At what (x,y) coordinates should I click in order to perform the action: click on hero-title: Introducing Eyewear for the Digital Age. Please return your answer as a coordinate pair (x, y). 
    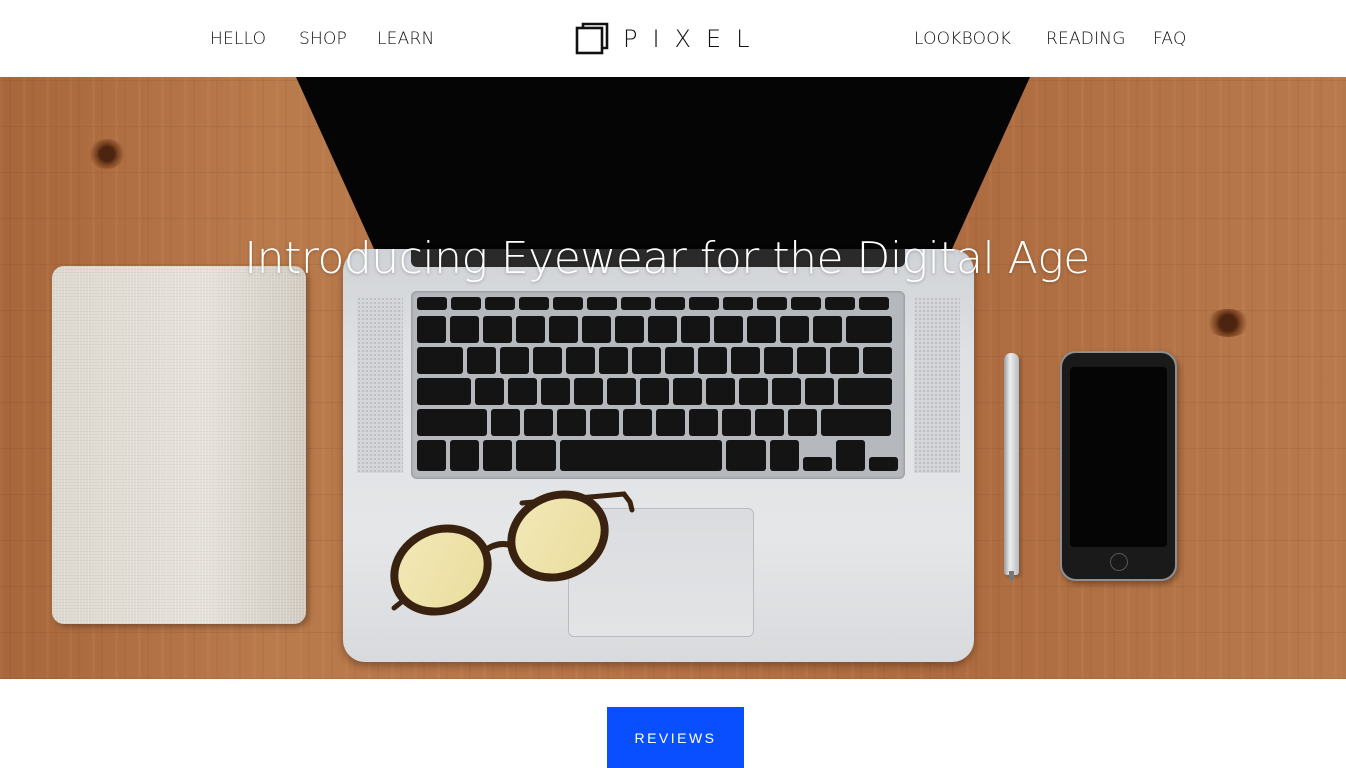
    Looking at the image, I should click on (673, 259).